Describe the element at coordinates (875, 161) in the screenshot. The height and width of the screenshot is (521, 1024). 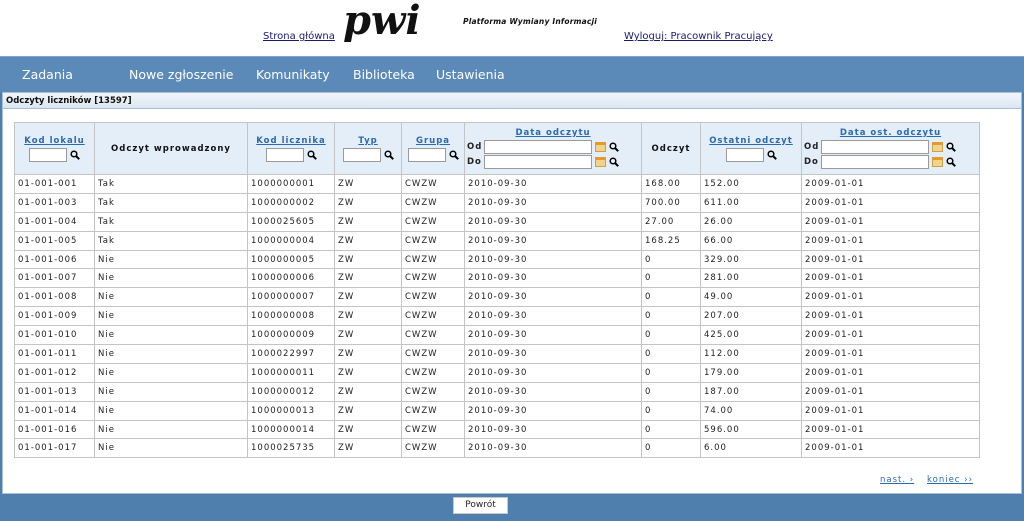
I see `filter-data-ost-odczytu-to-input` at that location.